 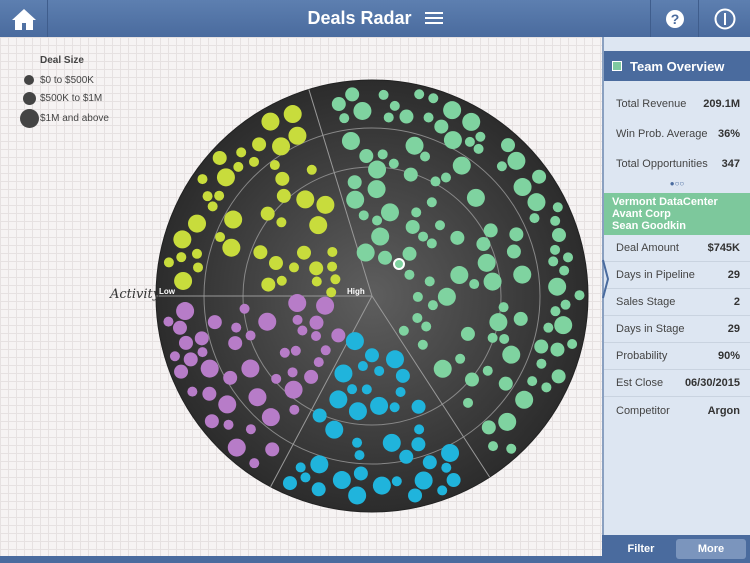 I want to click on more-button: More, so click(x=711, y=549).